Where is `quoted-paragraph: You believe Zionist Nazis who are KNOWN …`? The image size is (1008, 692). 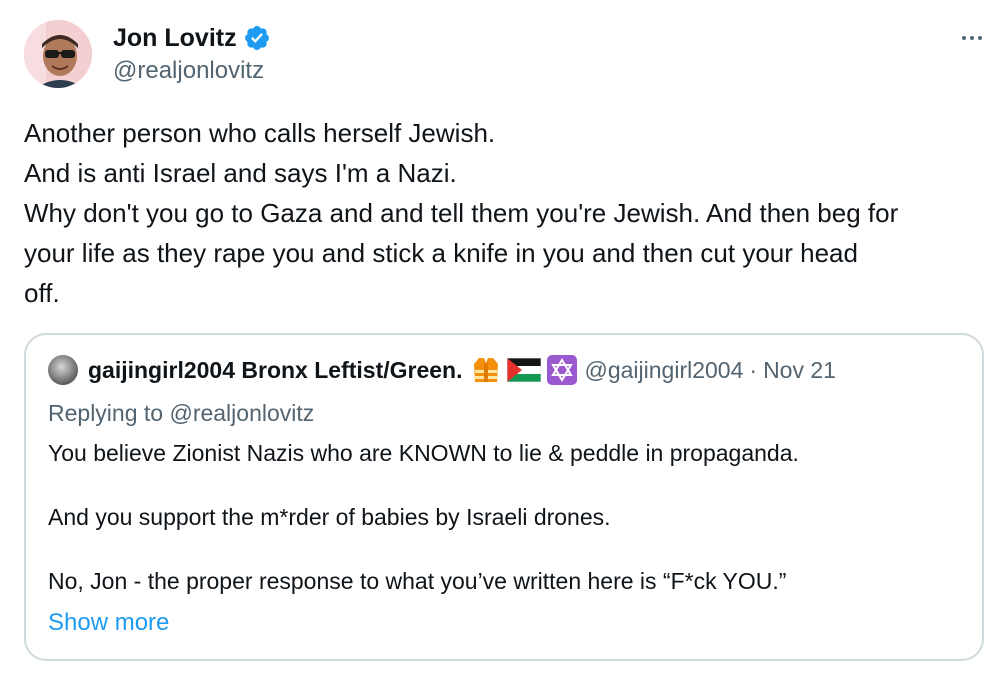
quoted-paragraph: You believe Zionist Nazis who are KNOWN … is located at coordinates (423, 453).